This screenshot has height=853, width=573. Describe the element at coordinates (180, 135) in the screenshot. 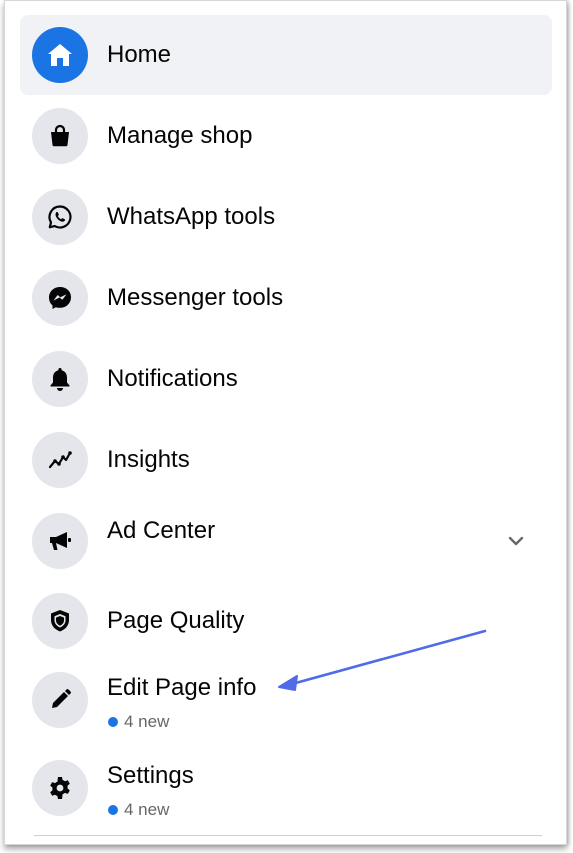

I see `nav-item-label: Manage shop` at that location.